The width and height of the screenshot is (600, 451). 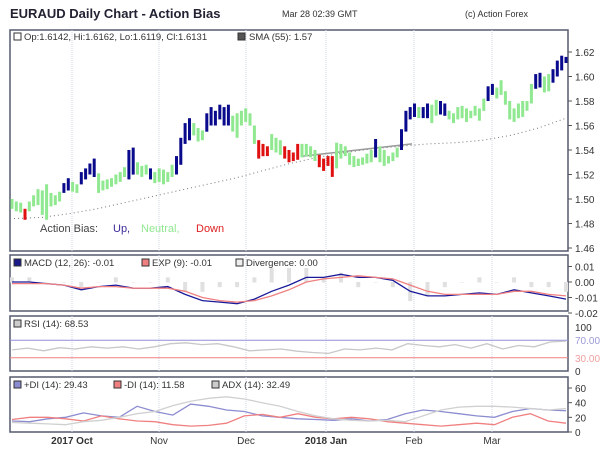 I want to click on x-tick-label: 2017 Oct, so click(x=72, y=441).